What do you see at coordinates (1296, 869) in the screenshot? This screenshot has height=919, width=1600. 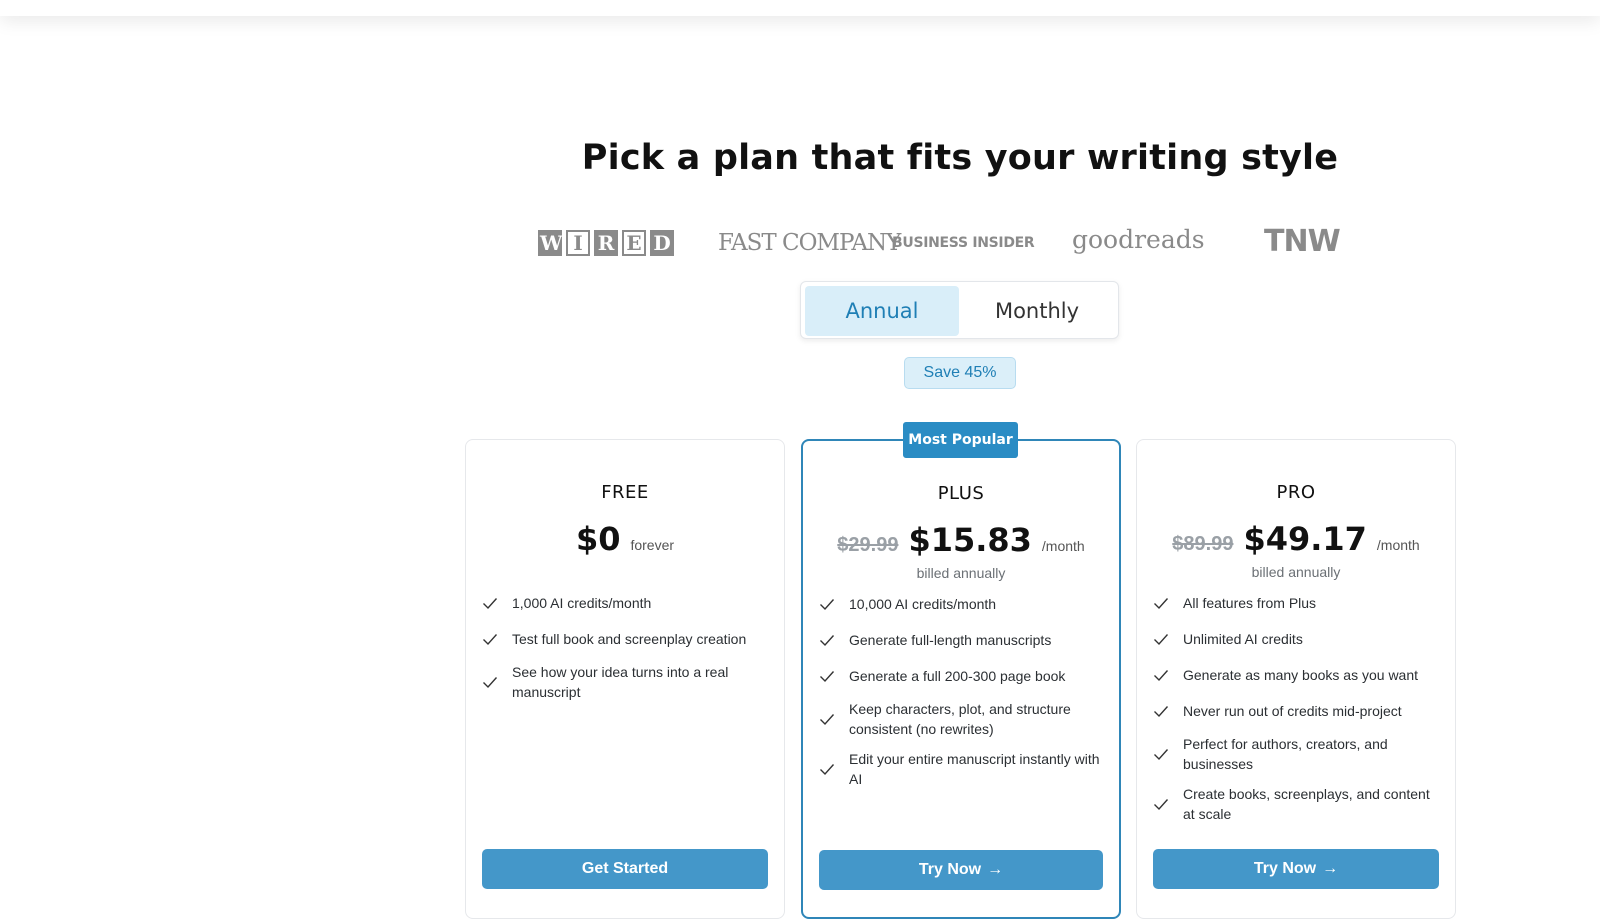 I see `try-now-button-pro: Try Now →` at bounding box center [1296, 869].